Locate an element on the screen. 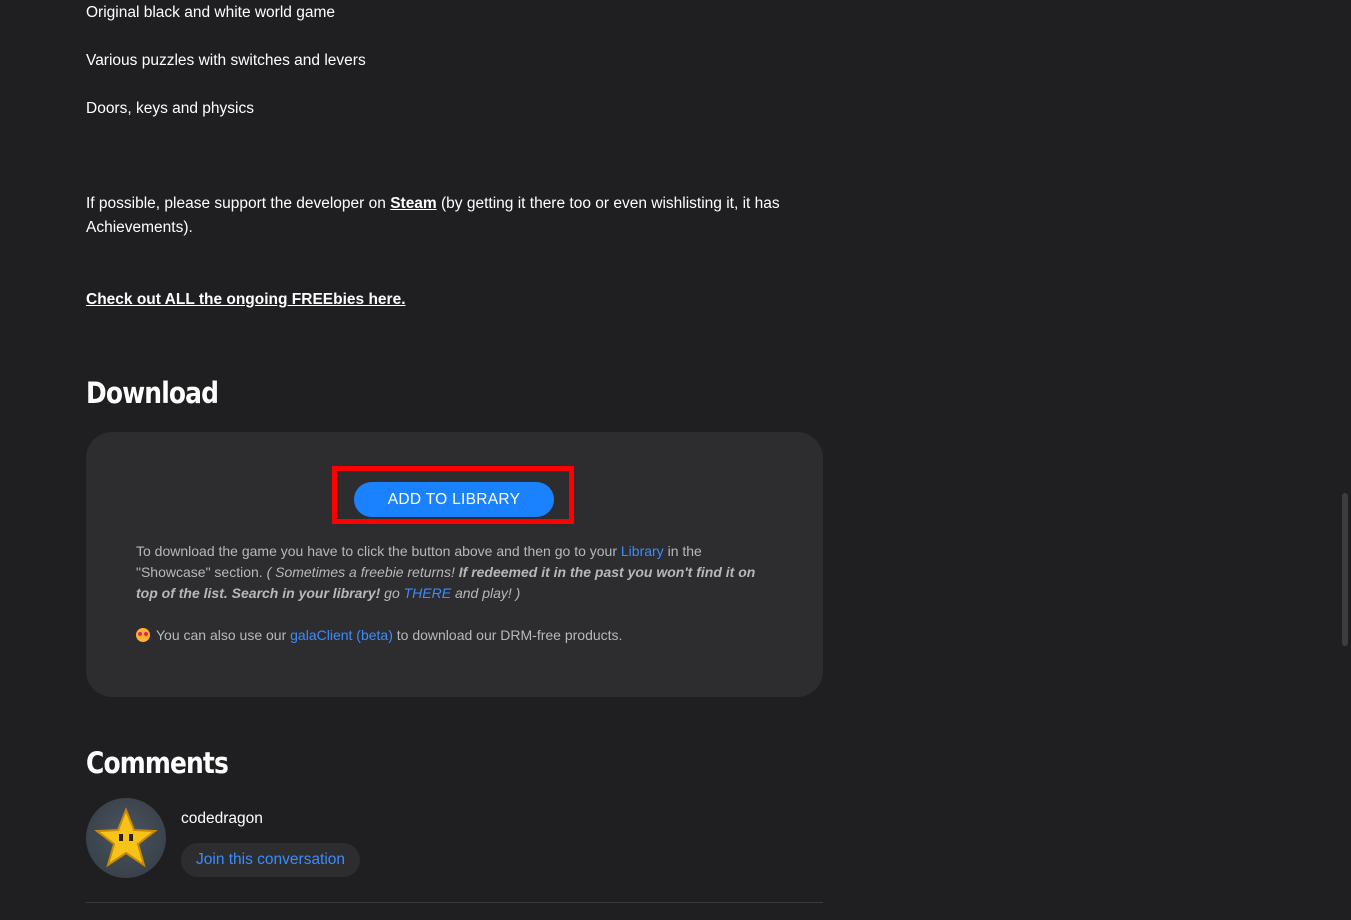 Image resolution: width=1351 pixels, height=920 pixels. comment-username: codedragon is located at coordinates (222, 818).